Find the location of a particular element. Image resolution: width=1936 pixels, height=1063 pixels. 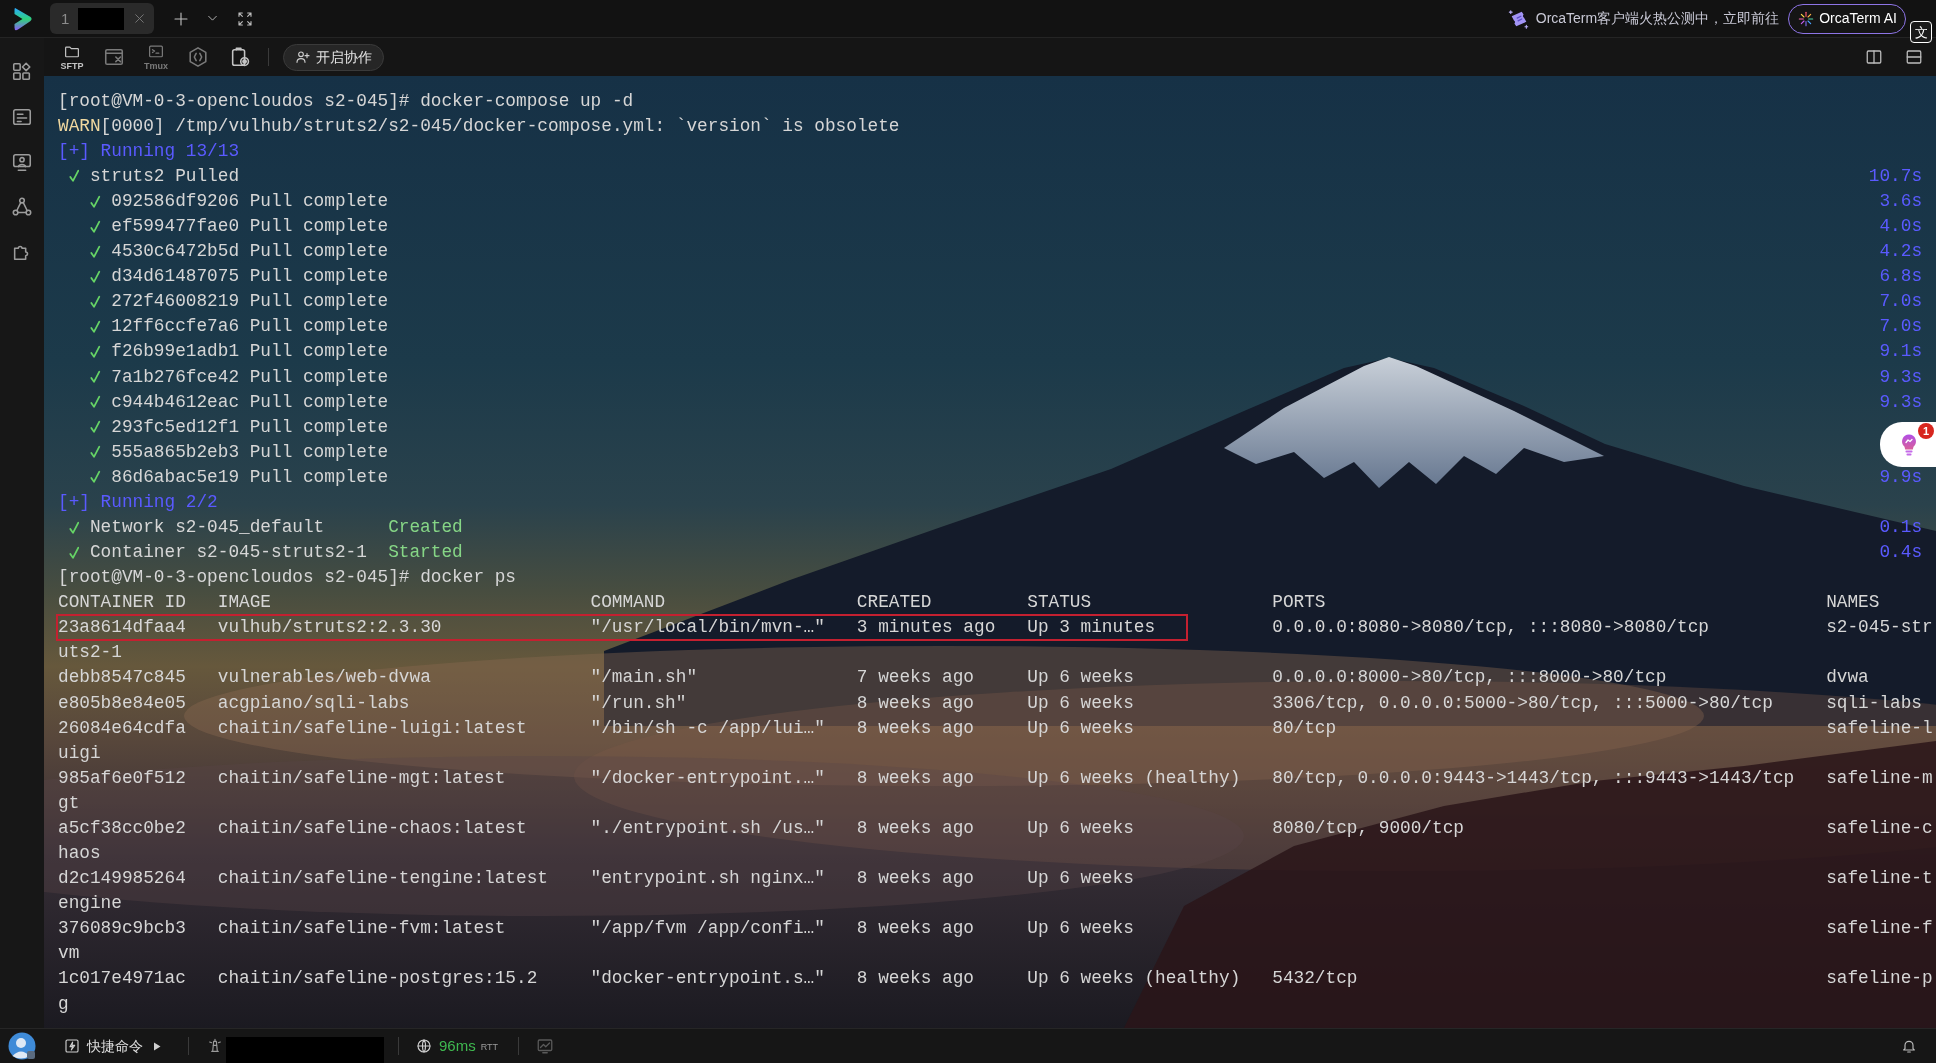

latency-value: 96ms is located at coordinates (457, 1045).